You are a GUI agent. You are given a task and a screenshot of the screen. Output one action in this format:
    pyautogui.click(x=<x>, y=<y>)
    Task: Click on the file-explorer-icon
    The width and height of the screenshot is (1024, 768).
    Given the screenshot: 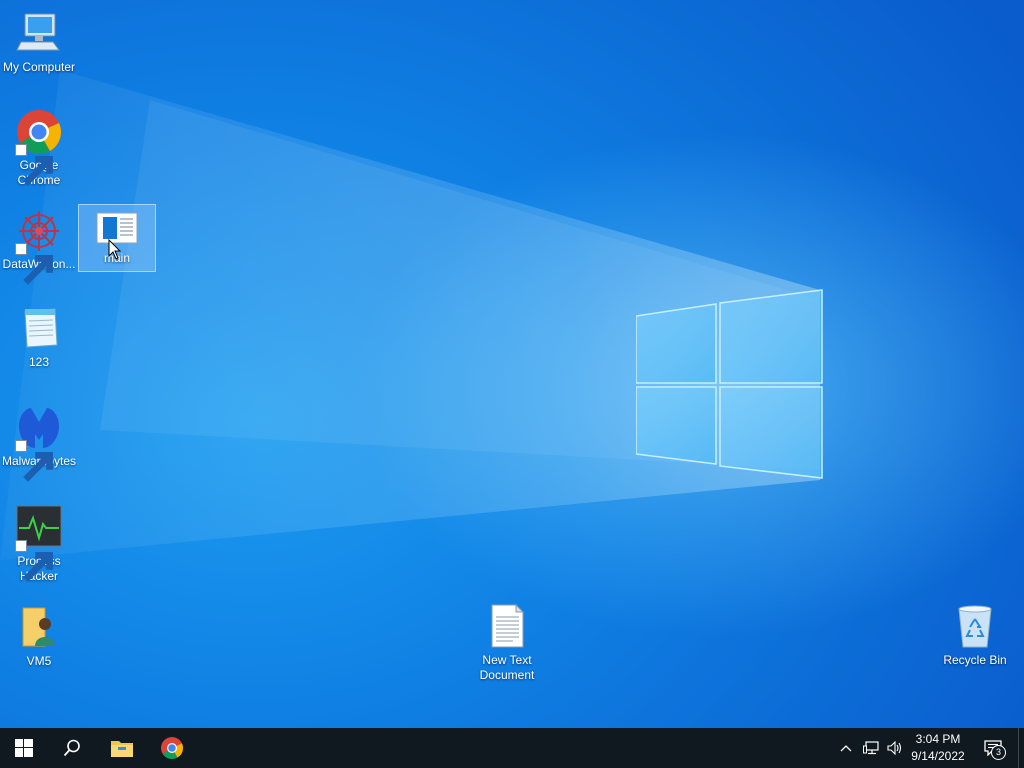 What is the action you would take?
    pyautogui.click(x=122, y=749)
    